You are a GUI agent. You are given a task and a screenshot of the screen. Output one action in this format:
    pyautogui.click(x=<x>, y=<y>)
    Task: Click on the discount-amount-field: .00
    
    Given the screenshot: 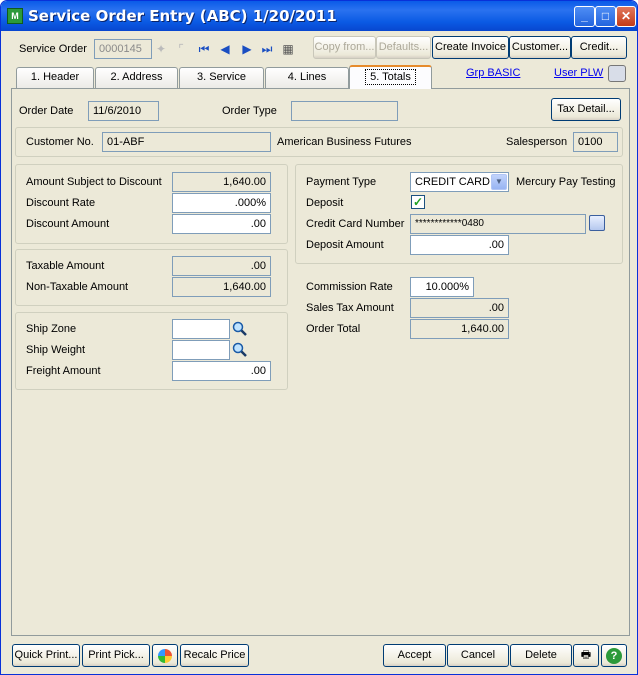 What is the action you would take?
    pyautogui.click(x=221, y=224)
    